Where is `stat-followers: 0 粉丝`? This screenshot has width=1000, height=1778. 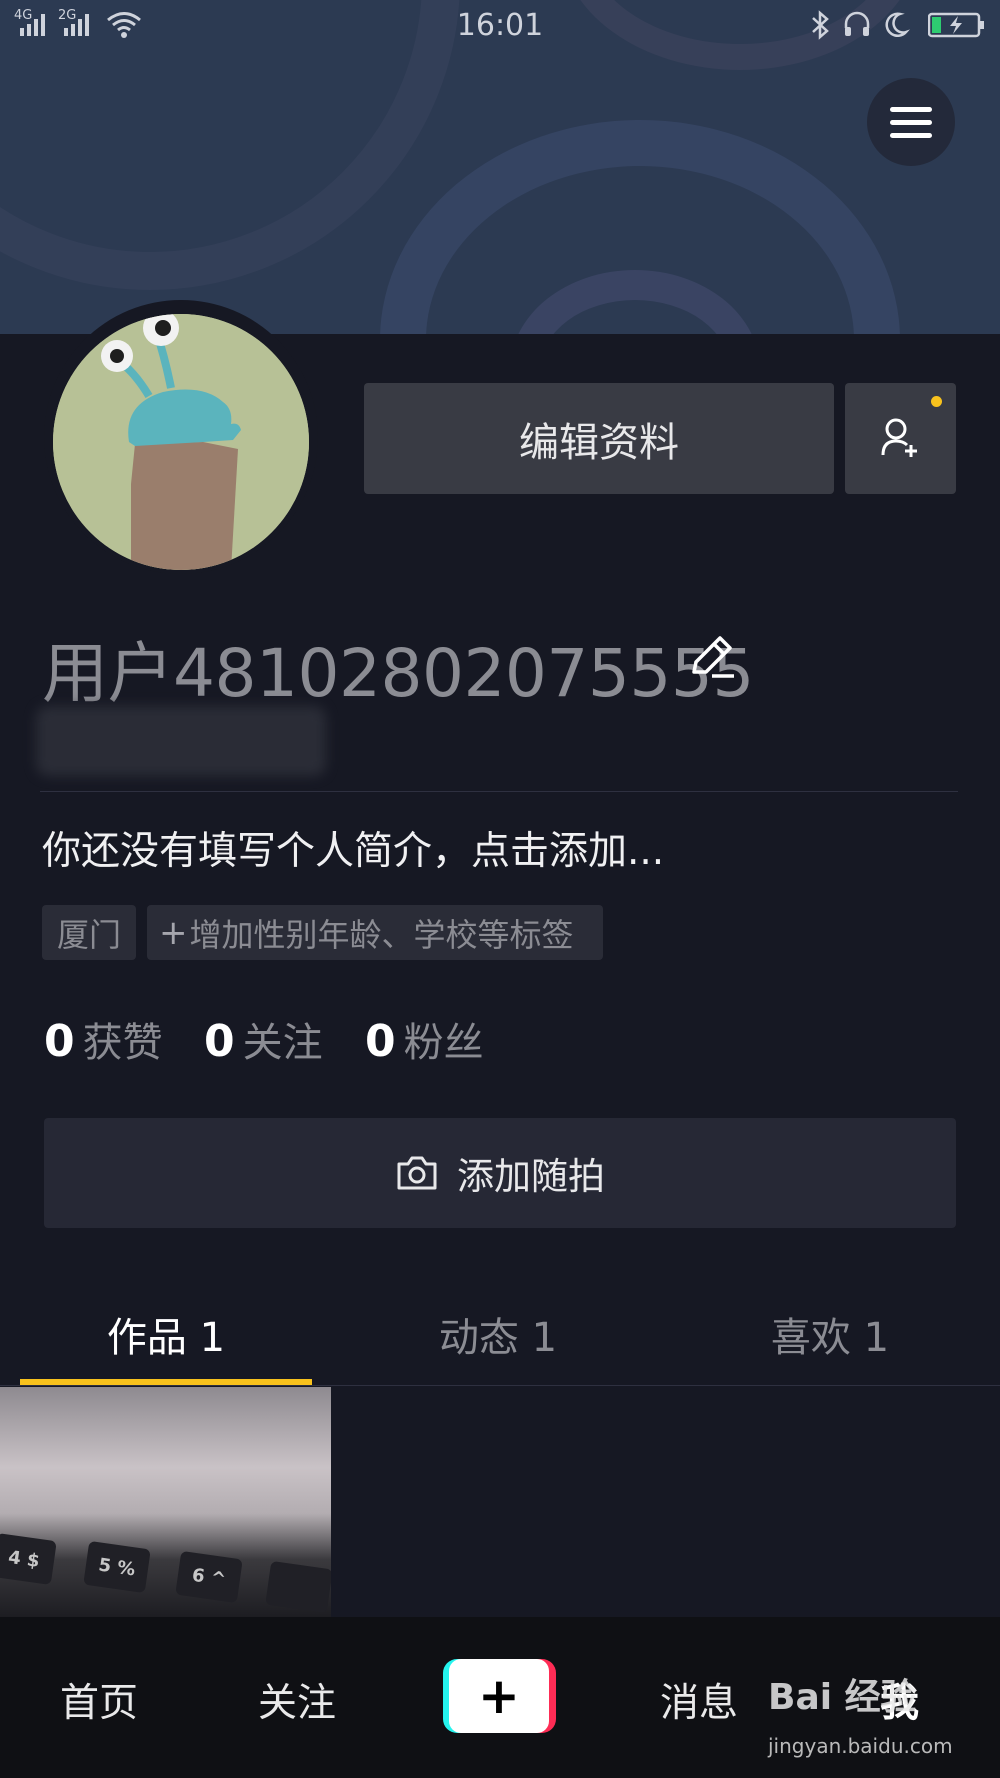
stat-followers: 0 粉丝 is located at coordinates (424, 1039).